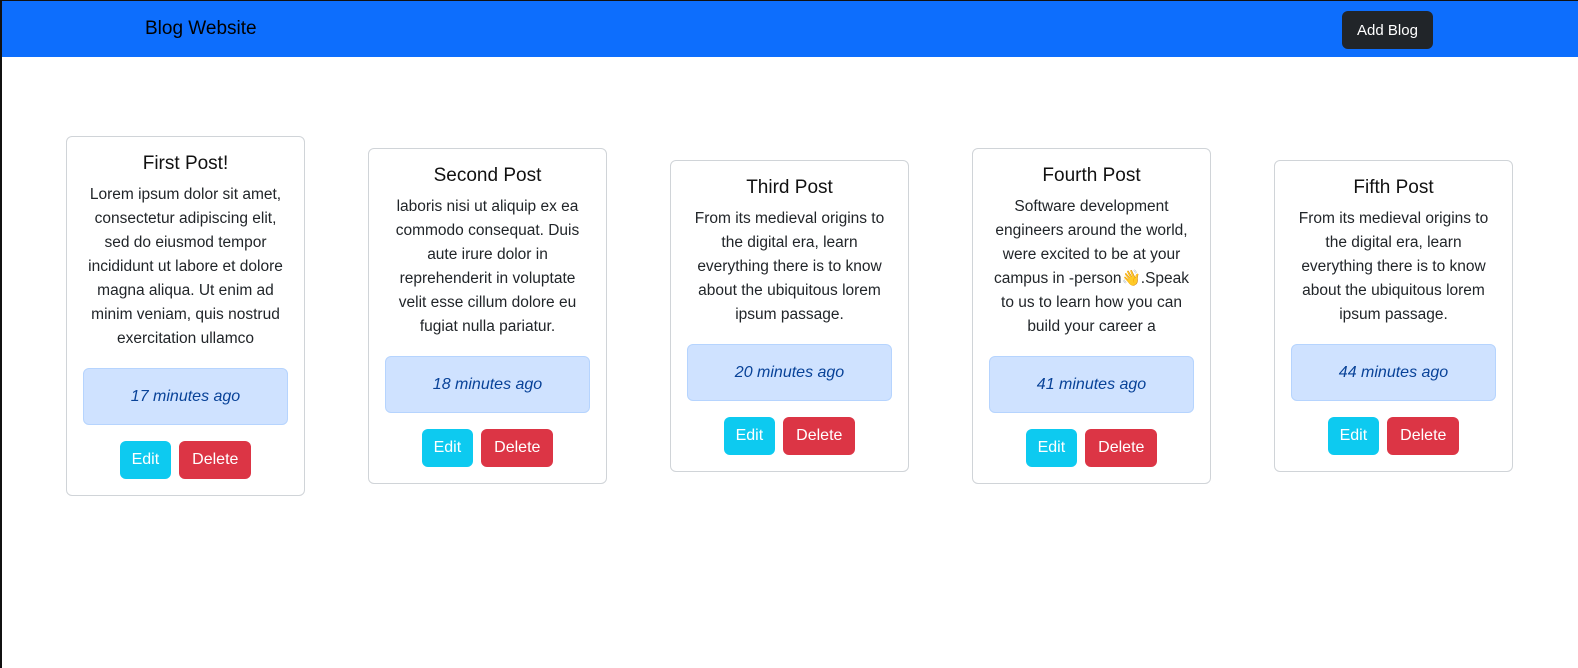 This screenshot has width=1578, height=668. I want to click on add-blog-button: Add Blog, so click(1387, 30).